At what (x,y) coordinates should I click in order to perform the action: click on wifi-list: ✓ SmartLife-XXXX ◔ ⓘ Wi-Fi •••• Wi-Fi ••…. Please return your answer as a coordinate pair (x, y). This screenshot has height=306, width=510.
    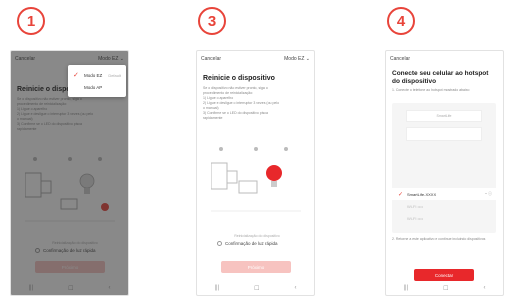
    Looking at the image, I should click on (444, 206).